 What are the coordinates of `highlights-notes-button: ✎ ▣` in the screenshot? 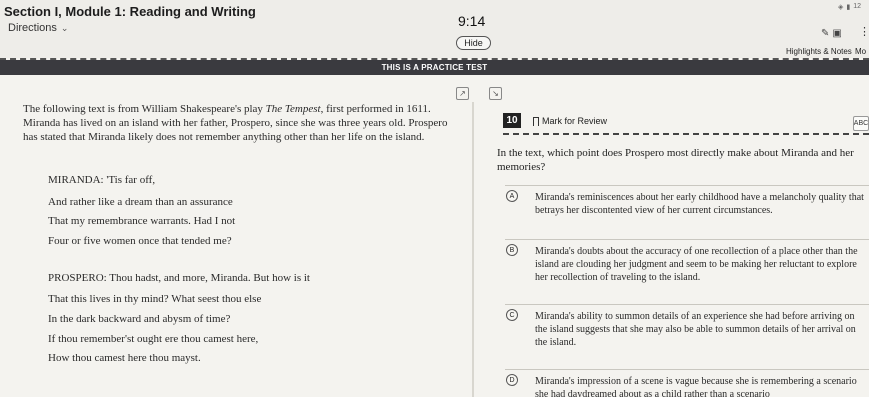 It's located at (831, 33).